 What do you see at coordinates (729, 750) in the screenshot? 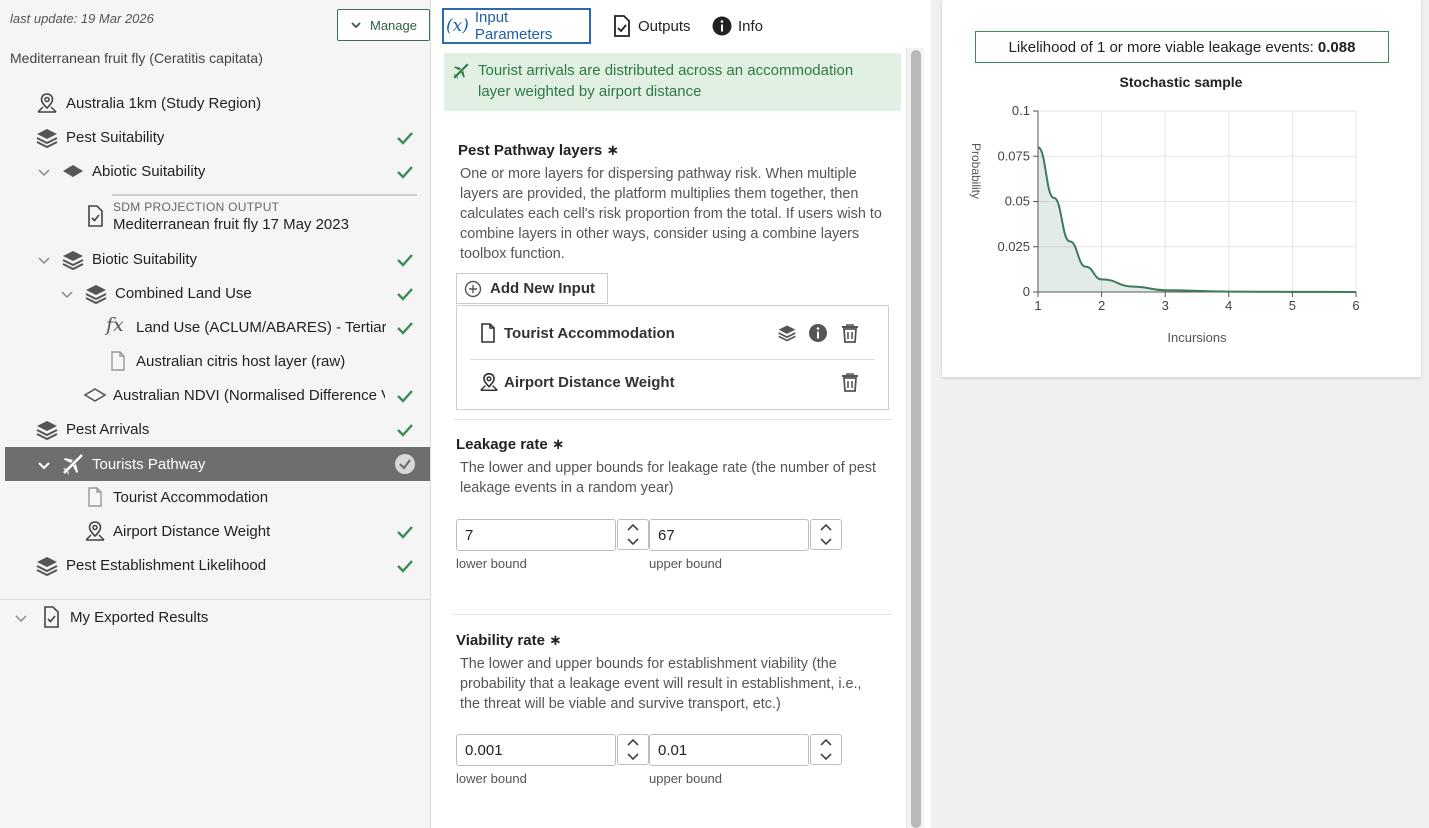
I see `viability-upper-input: 0.01` at bounding box center [729, 750].